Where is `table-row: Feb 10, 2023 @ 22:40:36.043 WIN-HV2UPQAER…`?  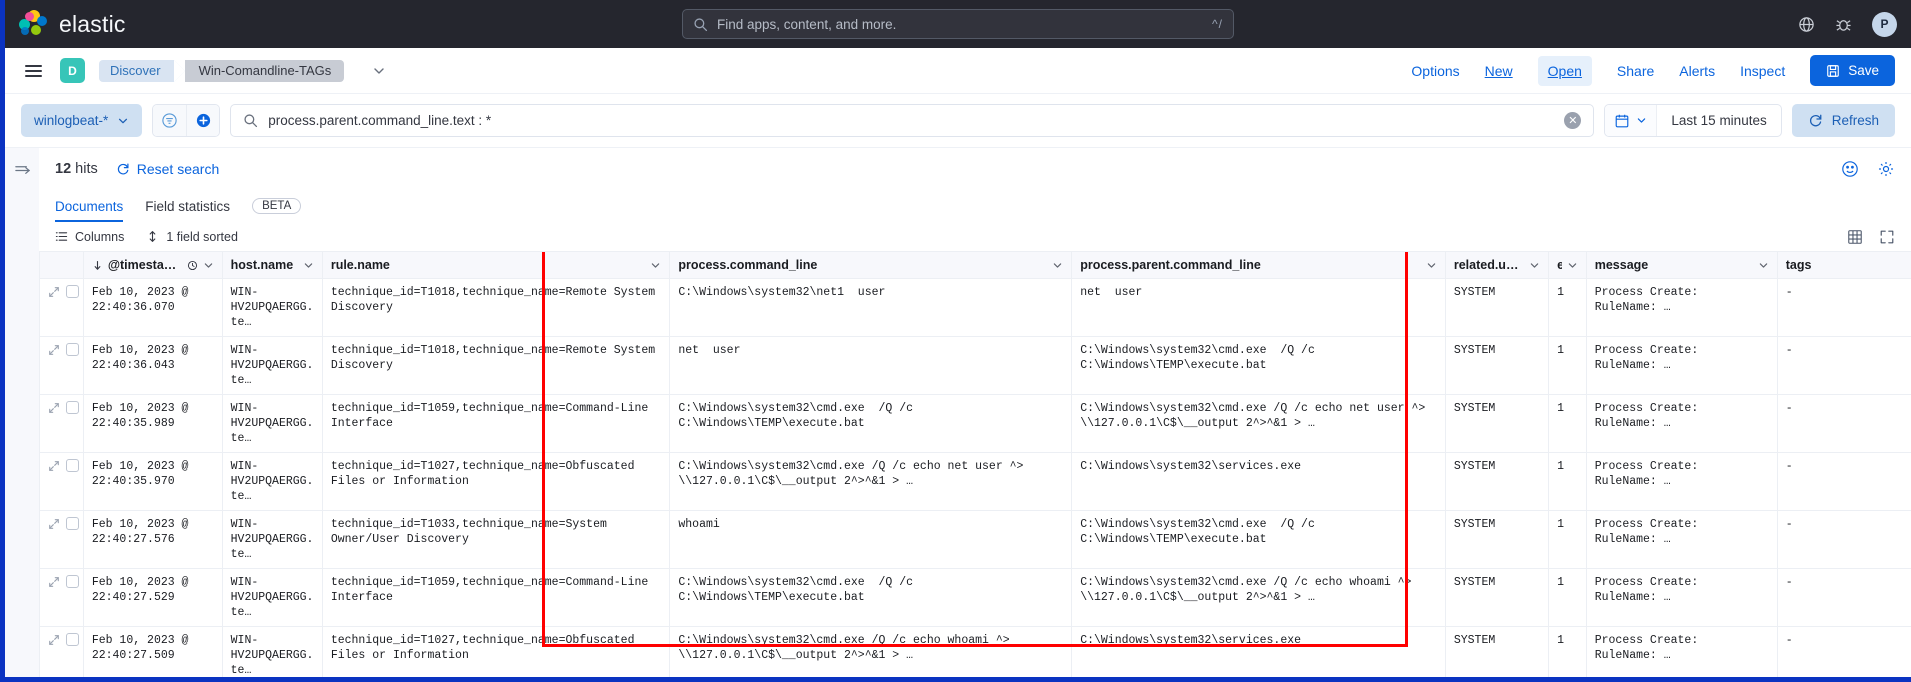
table-row: Feb 10, 2023 @ 22:40:36.043 WIN-HV2UPQAER… is located at coordinates (975, 365).